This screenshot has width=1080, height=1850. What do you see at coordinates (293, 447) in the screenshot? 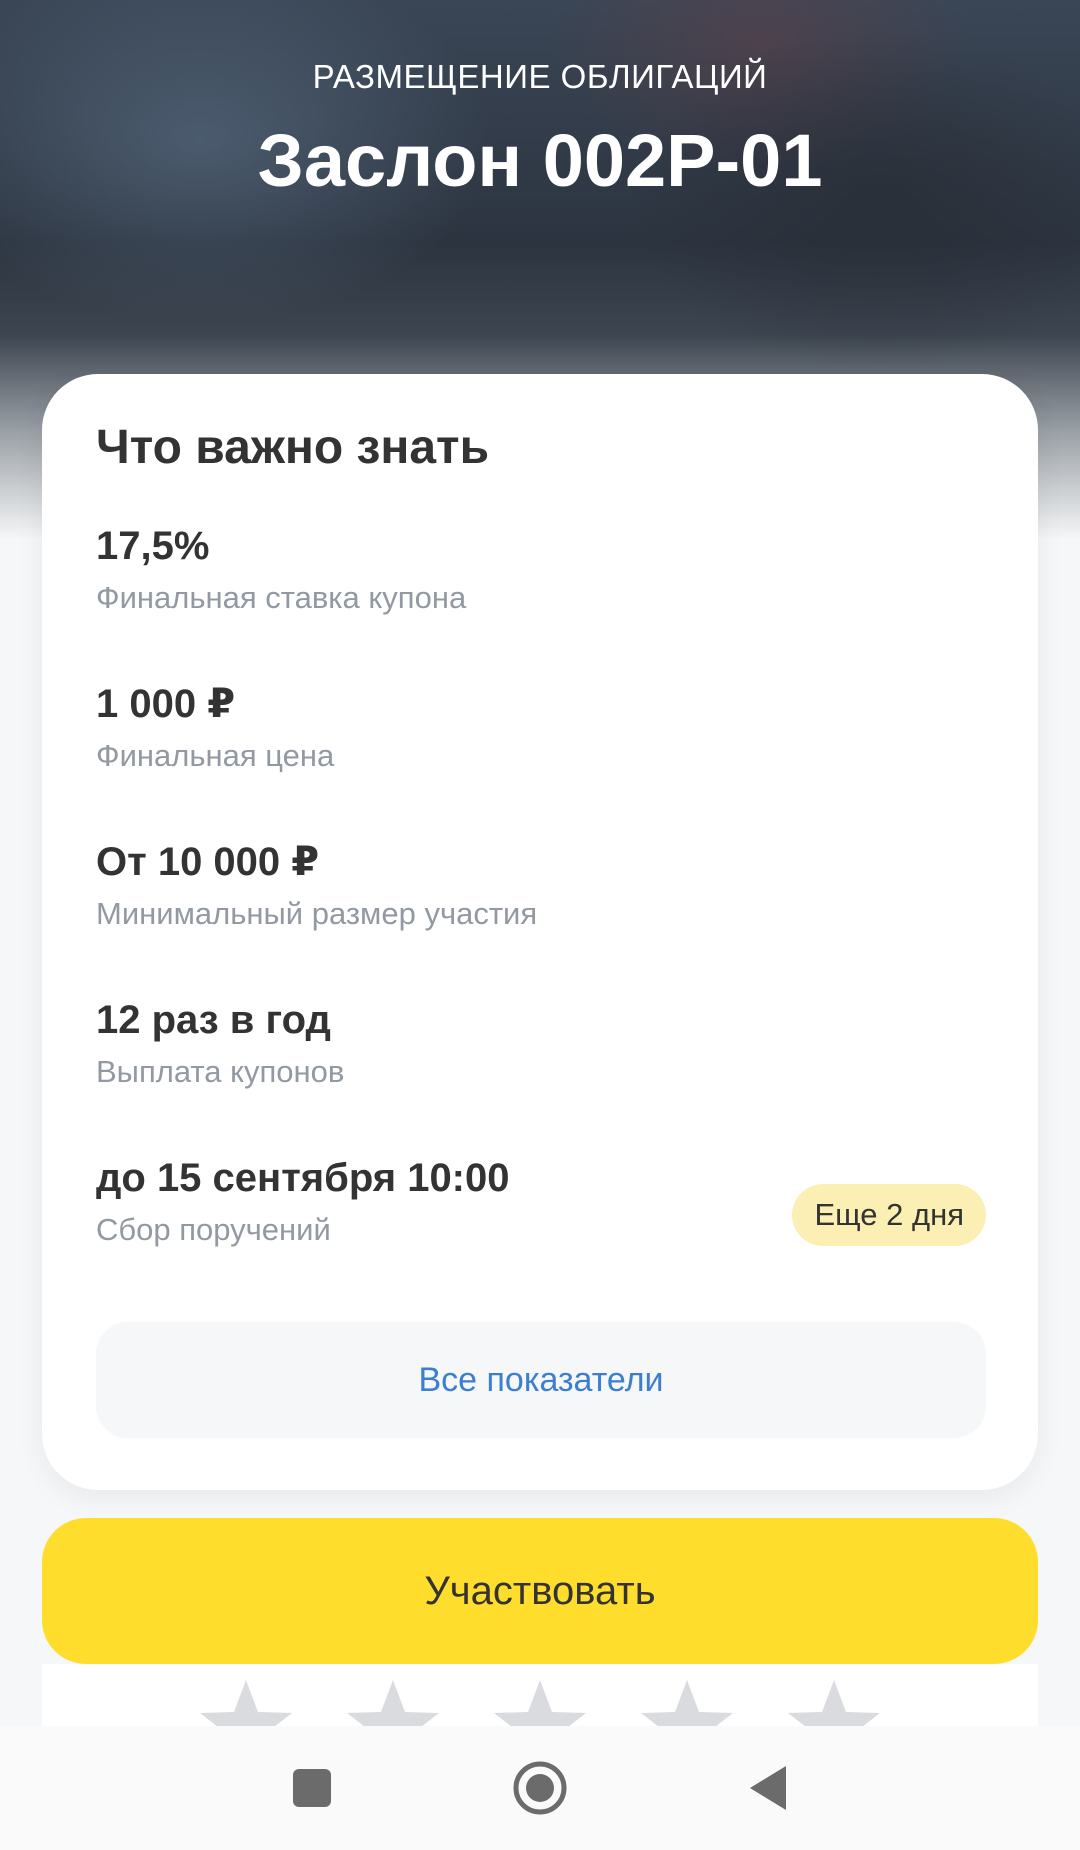
I see `card-title: Что важно знать` at bounding box center [293, 447].